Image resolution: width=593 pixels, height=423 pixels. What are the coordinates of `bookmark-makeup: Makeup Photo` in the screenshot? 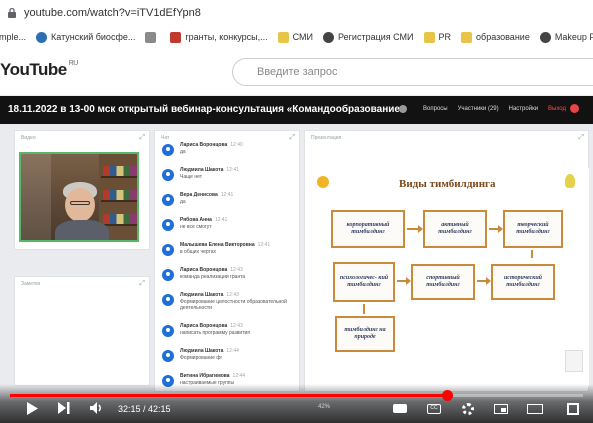 It's located at (566, 37).